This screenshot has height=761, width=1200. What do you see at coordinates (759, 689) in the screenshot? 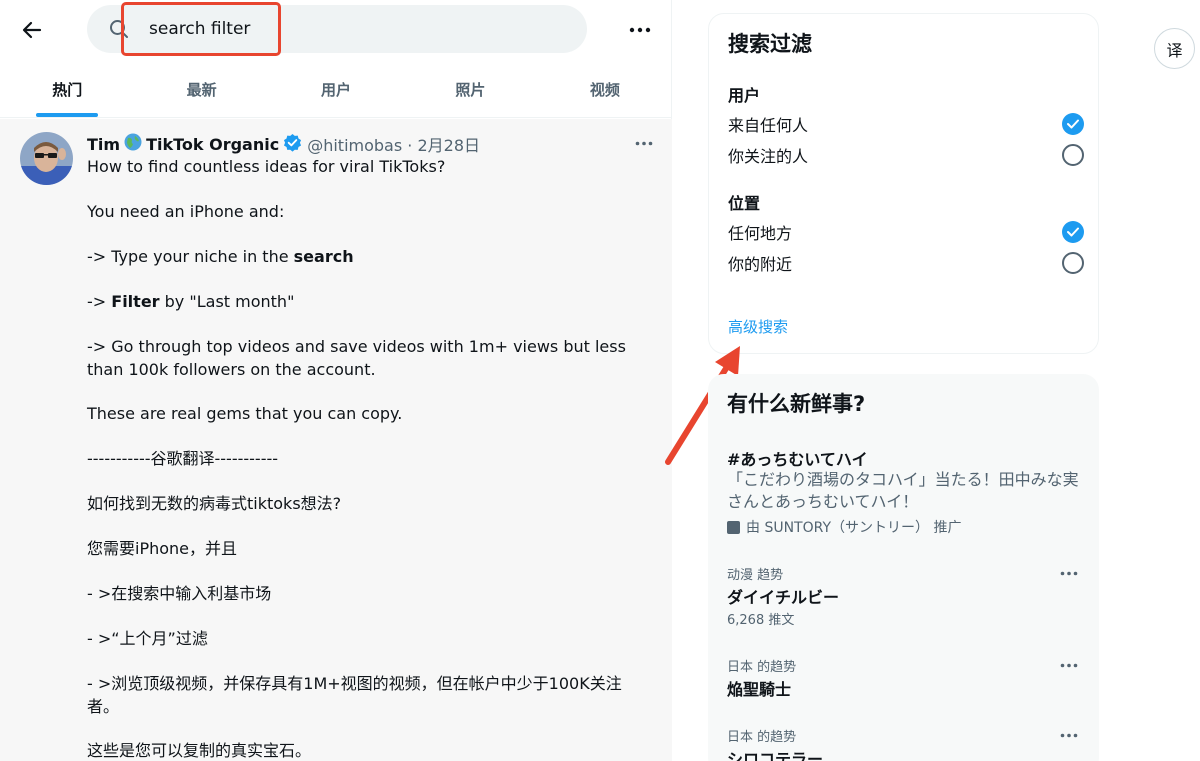
I see `trend-name: 焔聖騎士` at bounding box center [759, 689].